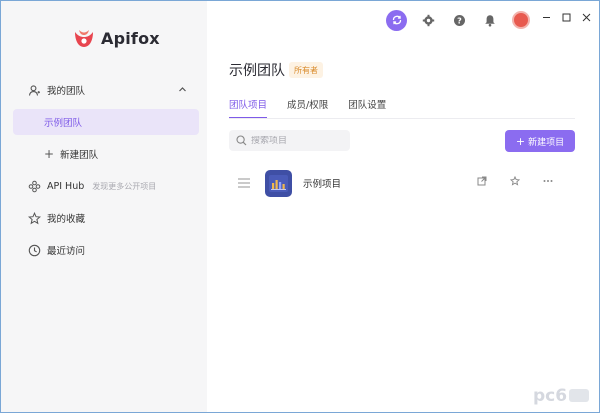 This screenshot has height=413, width=600. What do you see at coordinates (547, 180) in the screenshot?
I see `more-icon` at bounding box center [547, 180].